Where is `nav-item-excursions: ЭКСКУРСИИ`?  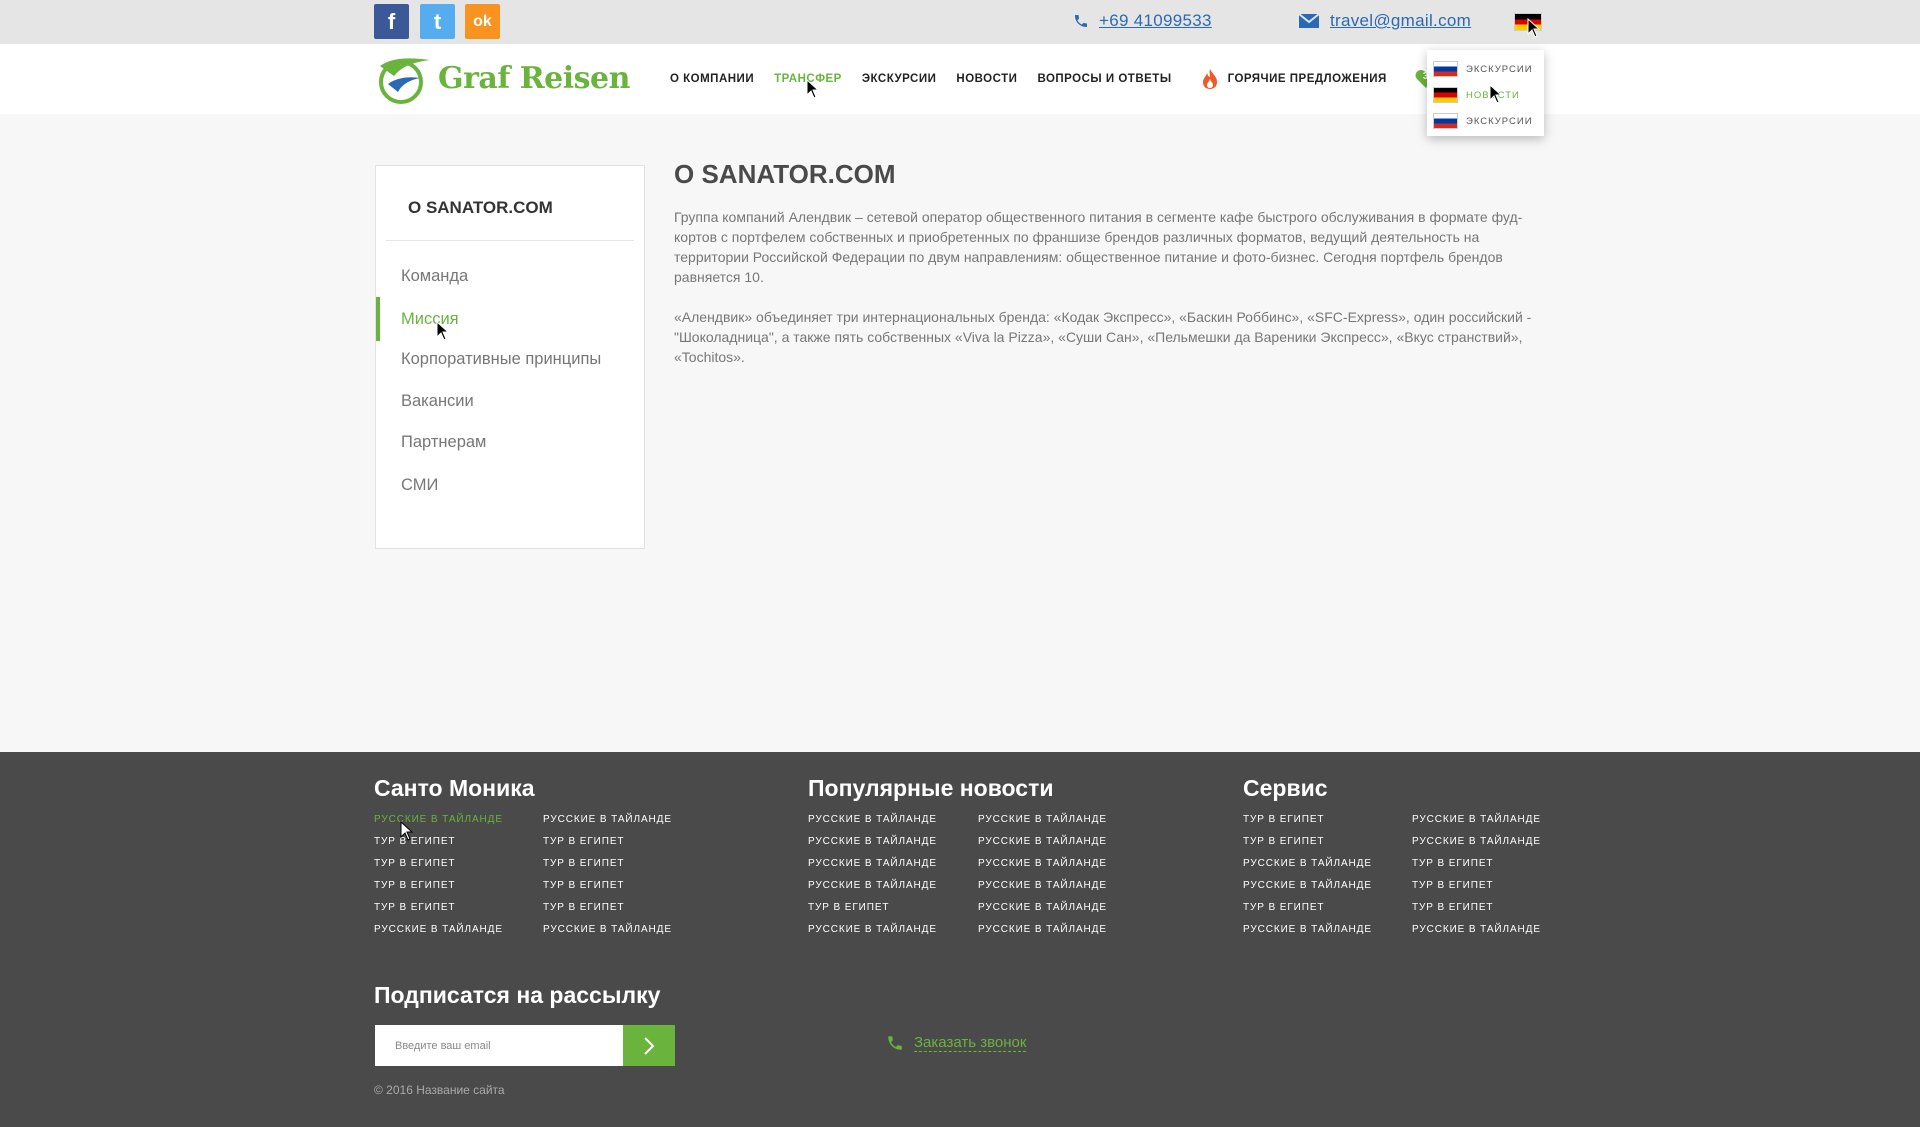 nav-item-excursions: ЭКСКУРСИИ is located at coordinates (899, 79).